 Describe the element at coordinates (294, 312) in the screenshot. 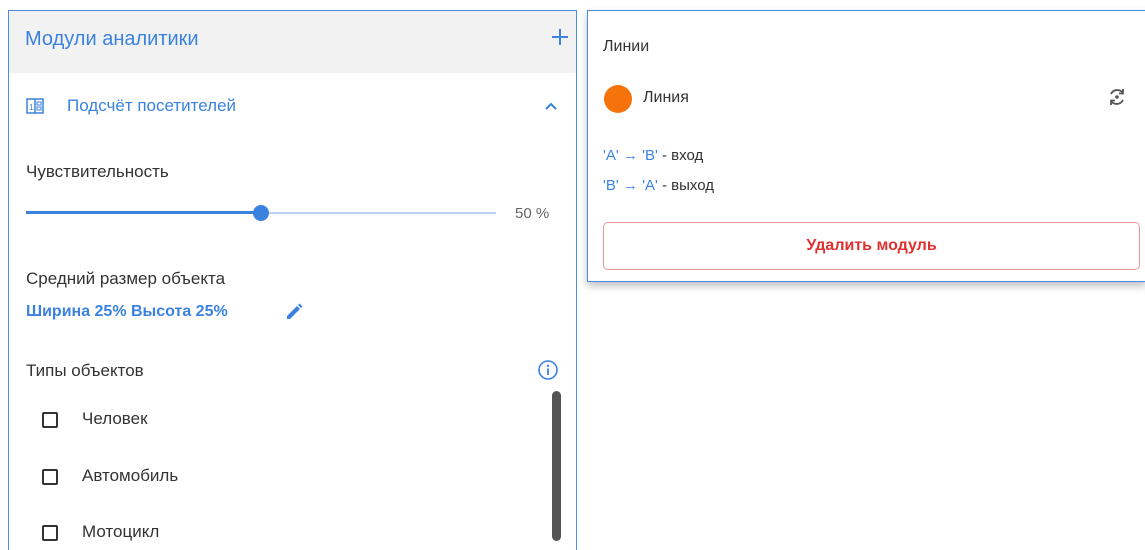

I see `pencil-icon` at that location.